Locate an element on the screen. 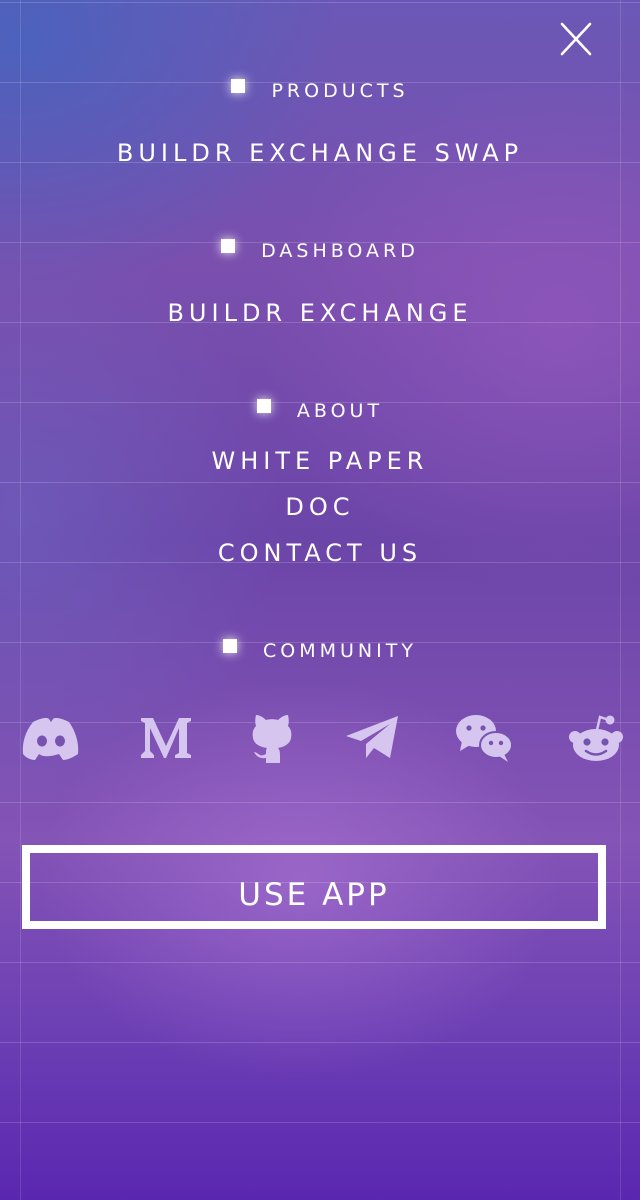 The height and width of the screenshot is (1200, 640). section-community: COMMUNITY is located at coordinates (320, 651).